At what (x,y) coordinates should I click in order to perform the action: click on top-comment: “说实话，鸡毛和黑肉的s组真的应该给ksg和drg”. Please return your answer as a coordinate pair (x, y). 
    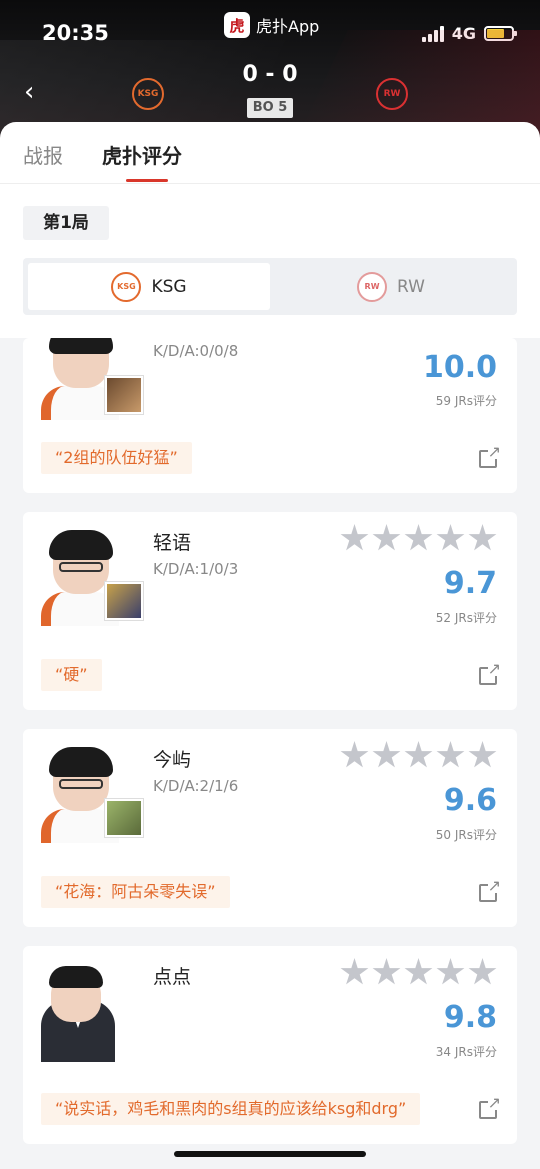
    Looking at the image, I should click on (231, 1109).